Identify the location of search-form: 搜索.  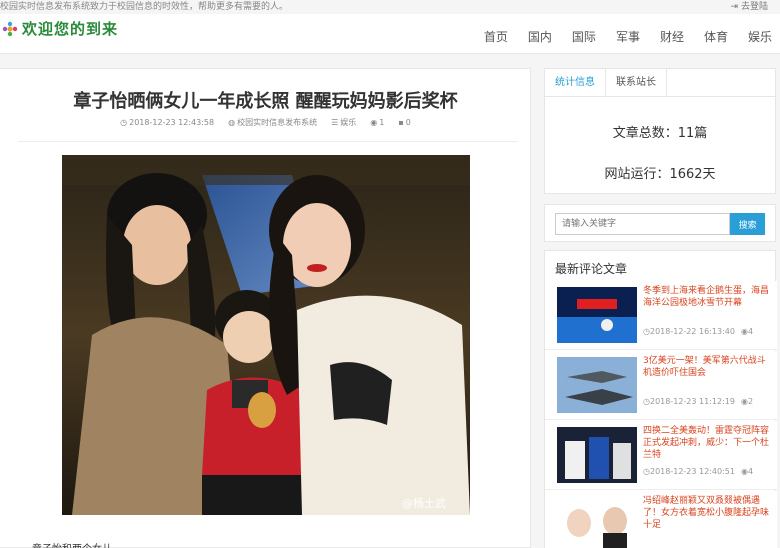
(660, 224).